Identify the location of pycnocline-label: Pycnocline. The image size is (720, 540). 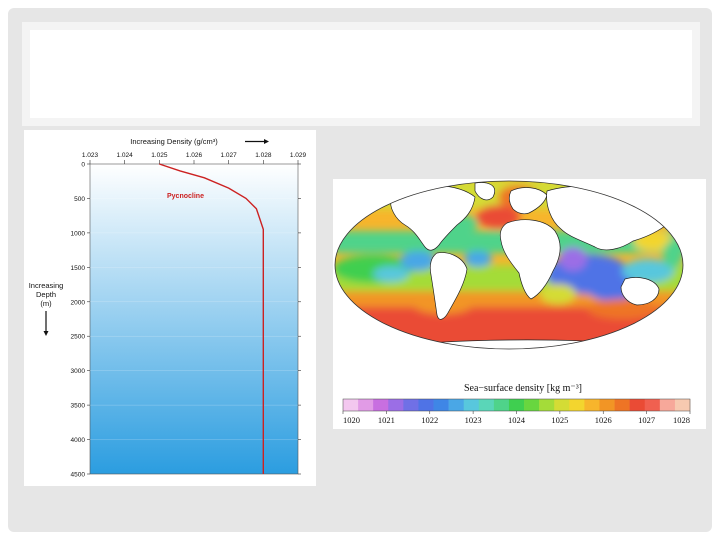
(185, 196).